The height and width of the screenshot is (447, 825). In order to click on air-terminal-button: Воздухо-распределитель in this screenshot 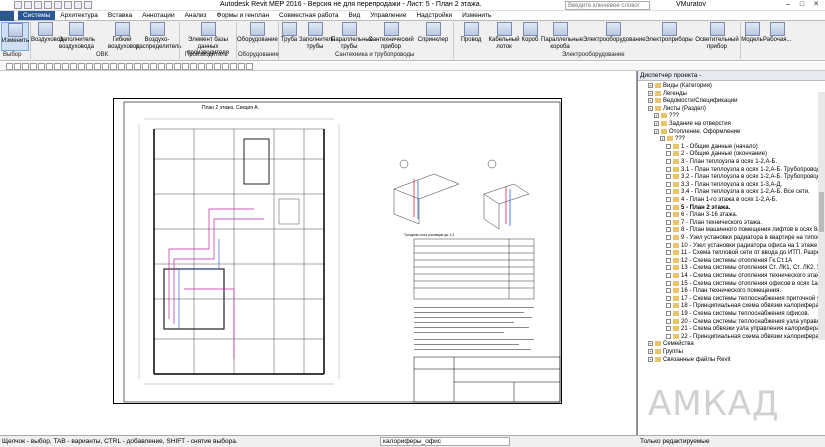, I will do `click(158, 36)`.